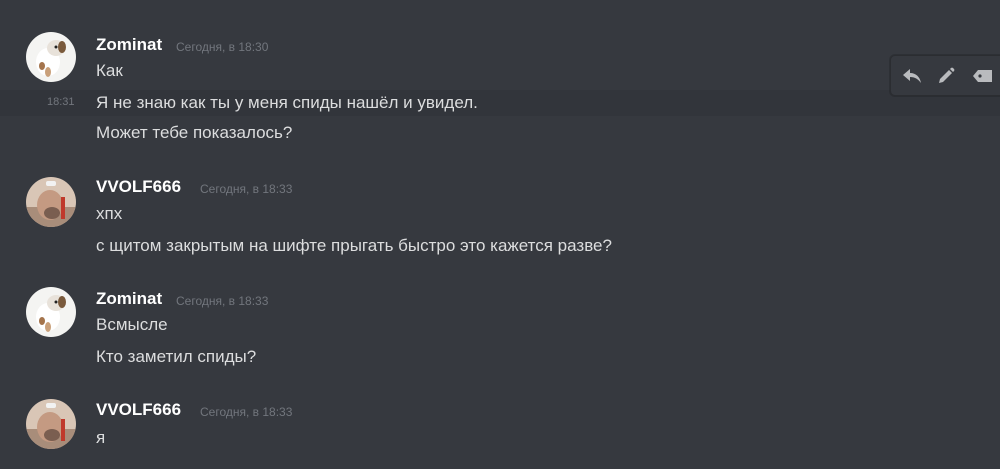 Image resolution: width=1000 pixels, height=469 pixels. I want to click on reply-icon, so click(912, 76).